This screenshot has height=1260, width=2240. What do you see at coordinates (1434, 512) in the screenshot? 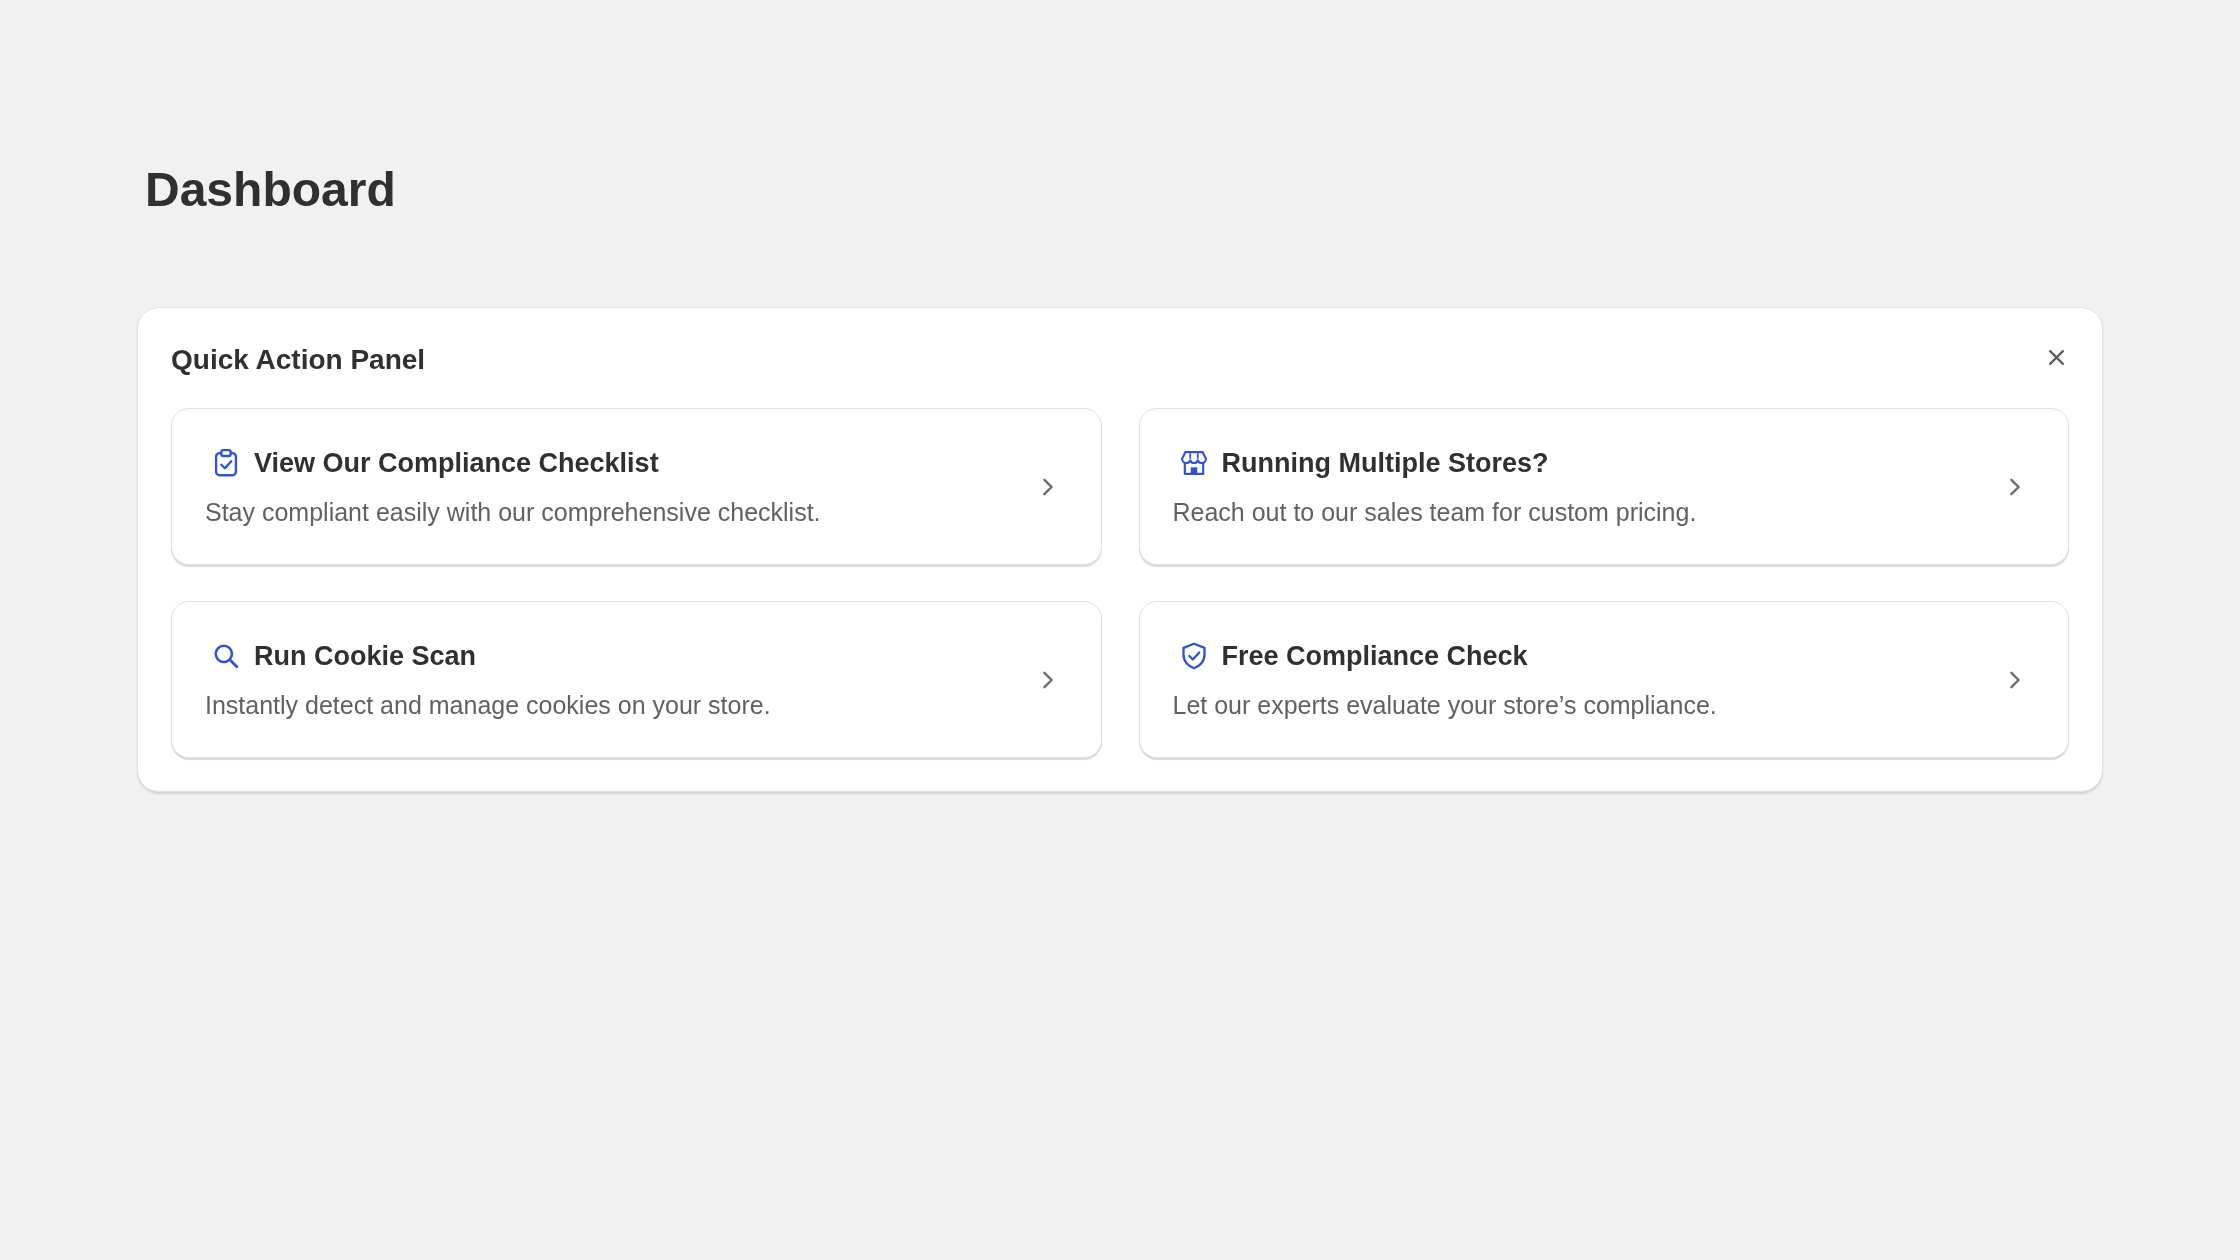
I see `action-description: Reach out to our sales team for custom pricing.` at bounding box center [1434, 512].